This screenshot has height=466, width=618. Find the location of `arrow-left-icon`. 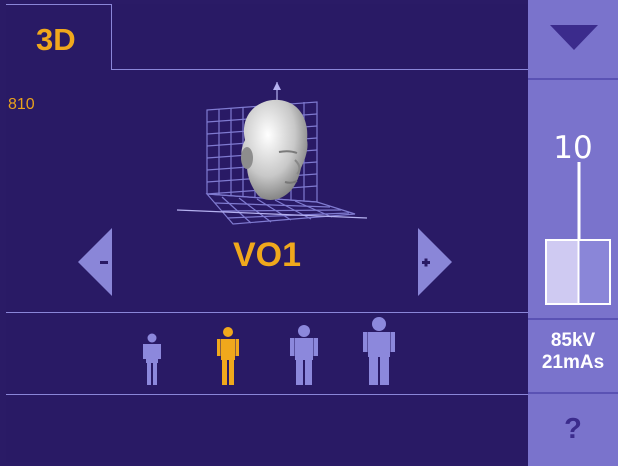

arrow-left-icon is located at coordinates (95, 262).